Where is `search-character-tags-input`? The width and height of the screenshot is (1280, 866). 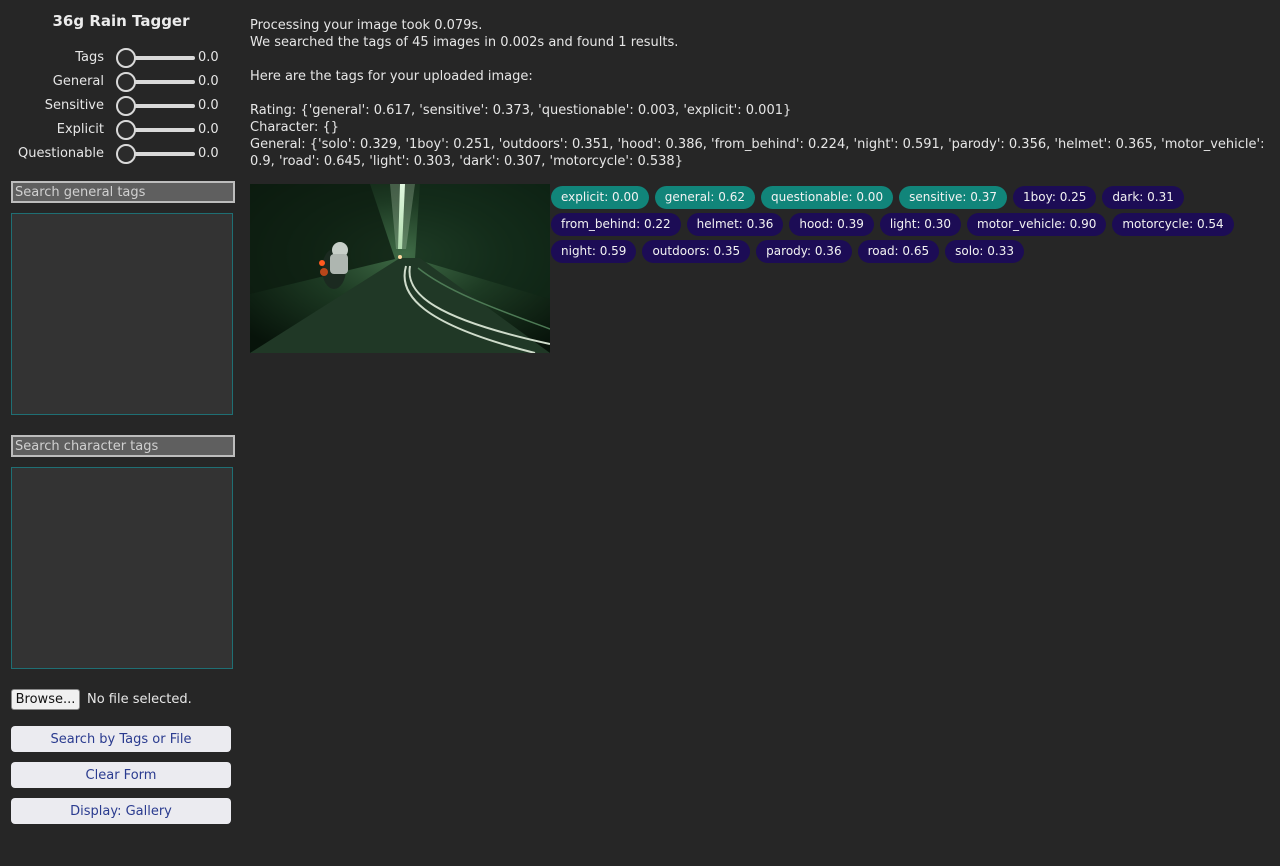
search-character-tags-input is located at coordinates (123, 446).